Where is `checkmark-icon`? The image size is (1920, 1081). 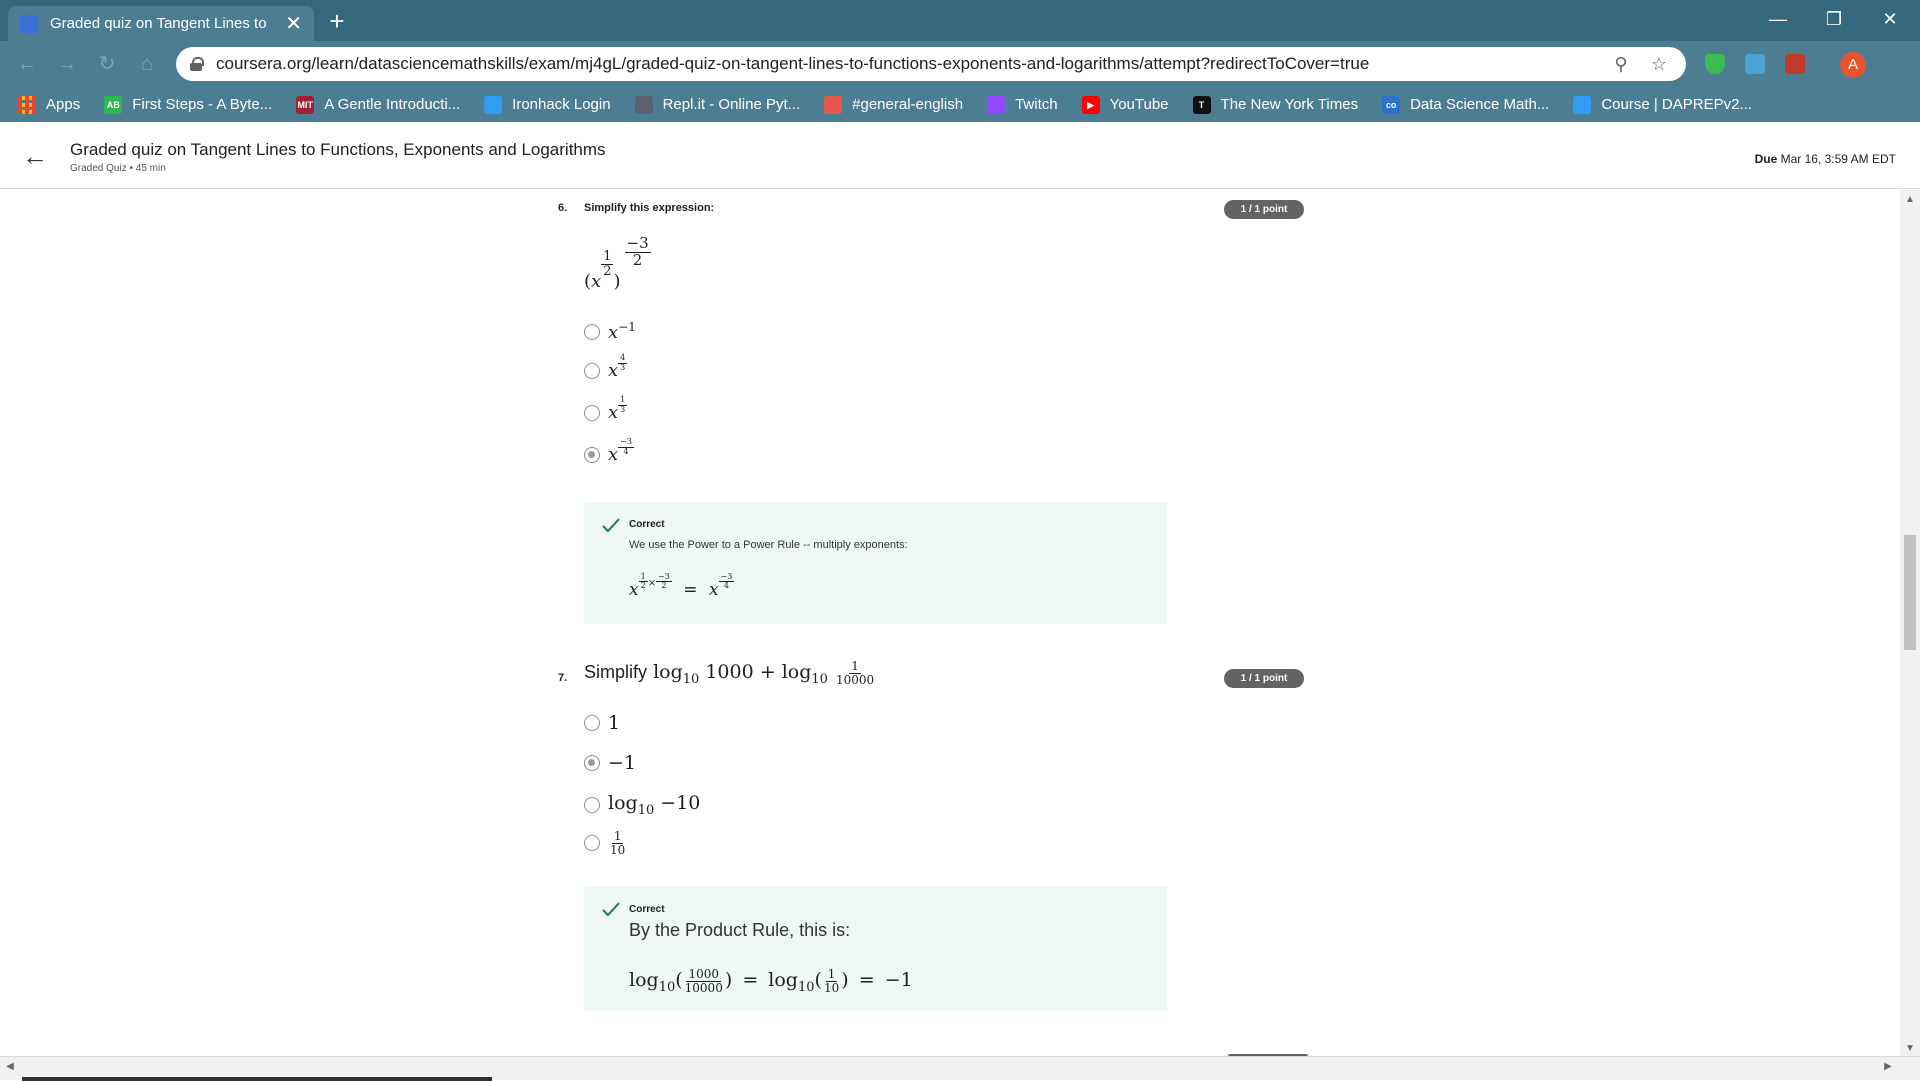 checkmark-icon is located at coordinates (611, 909).